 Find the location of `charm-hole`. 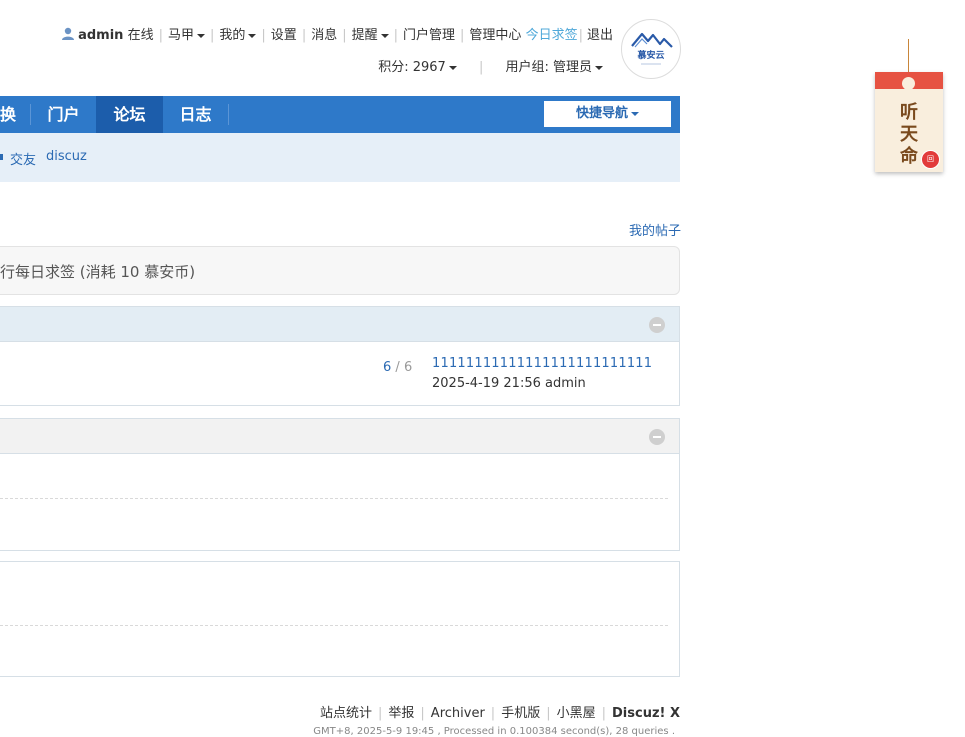

charm-hole is located at coordinates (908, 83).